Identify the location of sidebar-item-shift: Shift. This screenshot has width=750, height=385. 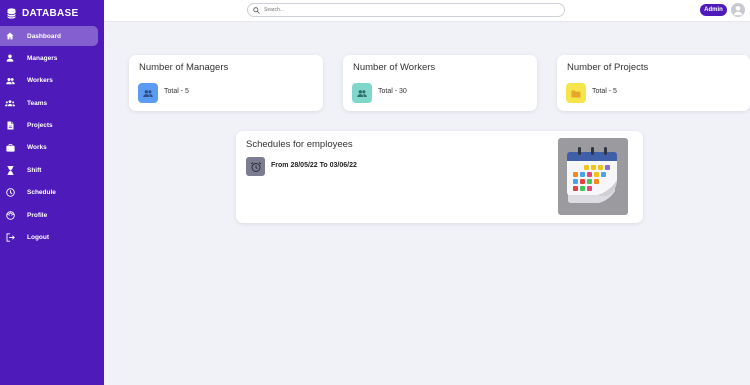
(49, 170).